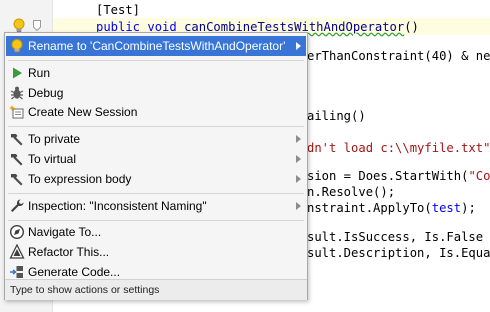 This screenshot has width=490, height=312. I want to click on new-session-icon, so click(16, 112).